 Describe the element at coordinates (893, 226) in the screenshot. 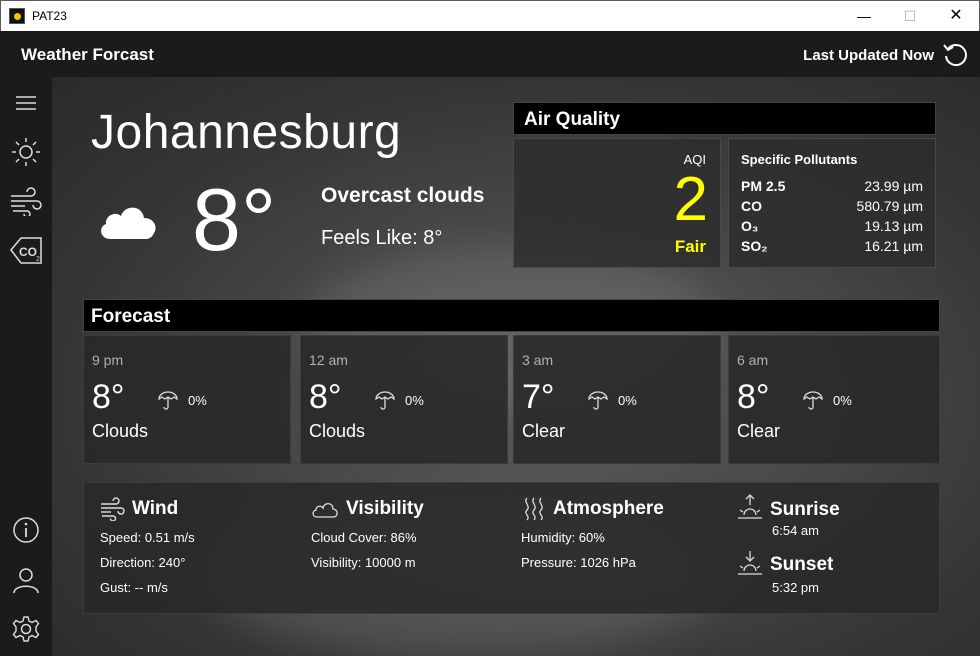

I see `pollutant-value: 19.13 µm` at that location.